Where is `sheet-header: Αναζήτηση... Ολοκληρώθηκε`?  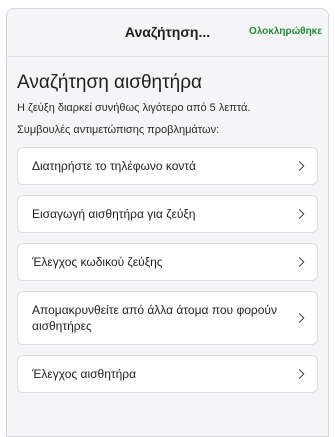
sheet-header: Αναζήτηση... Ολοκληρώθηκε is located at coordinates (167, 33).